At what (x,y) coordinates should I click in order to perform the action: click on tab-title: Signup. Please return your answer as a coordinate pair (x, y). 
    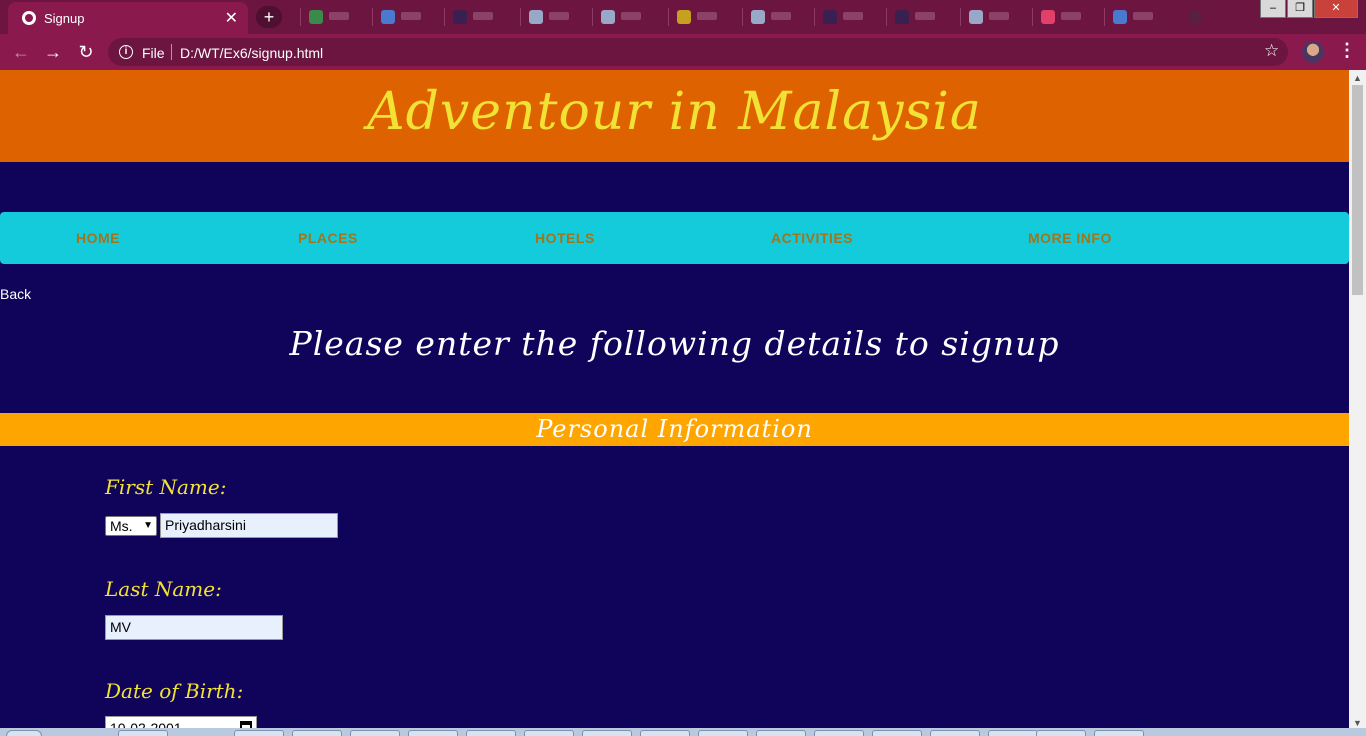
    Looking at the image, I should click on (64, 18).